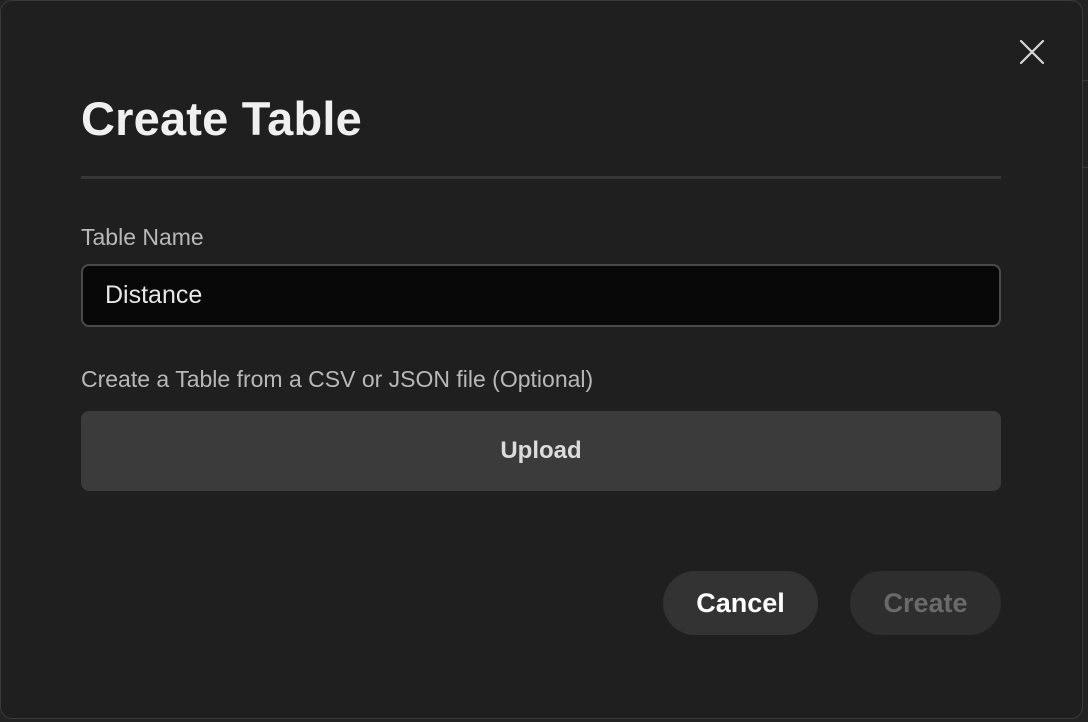  What do you see at coordinates (222, 118) in the screenshot?
I see `dialog-title: Create Table` at bounding box center [222, 118].